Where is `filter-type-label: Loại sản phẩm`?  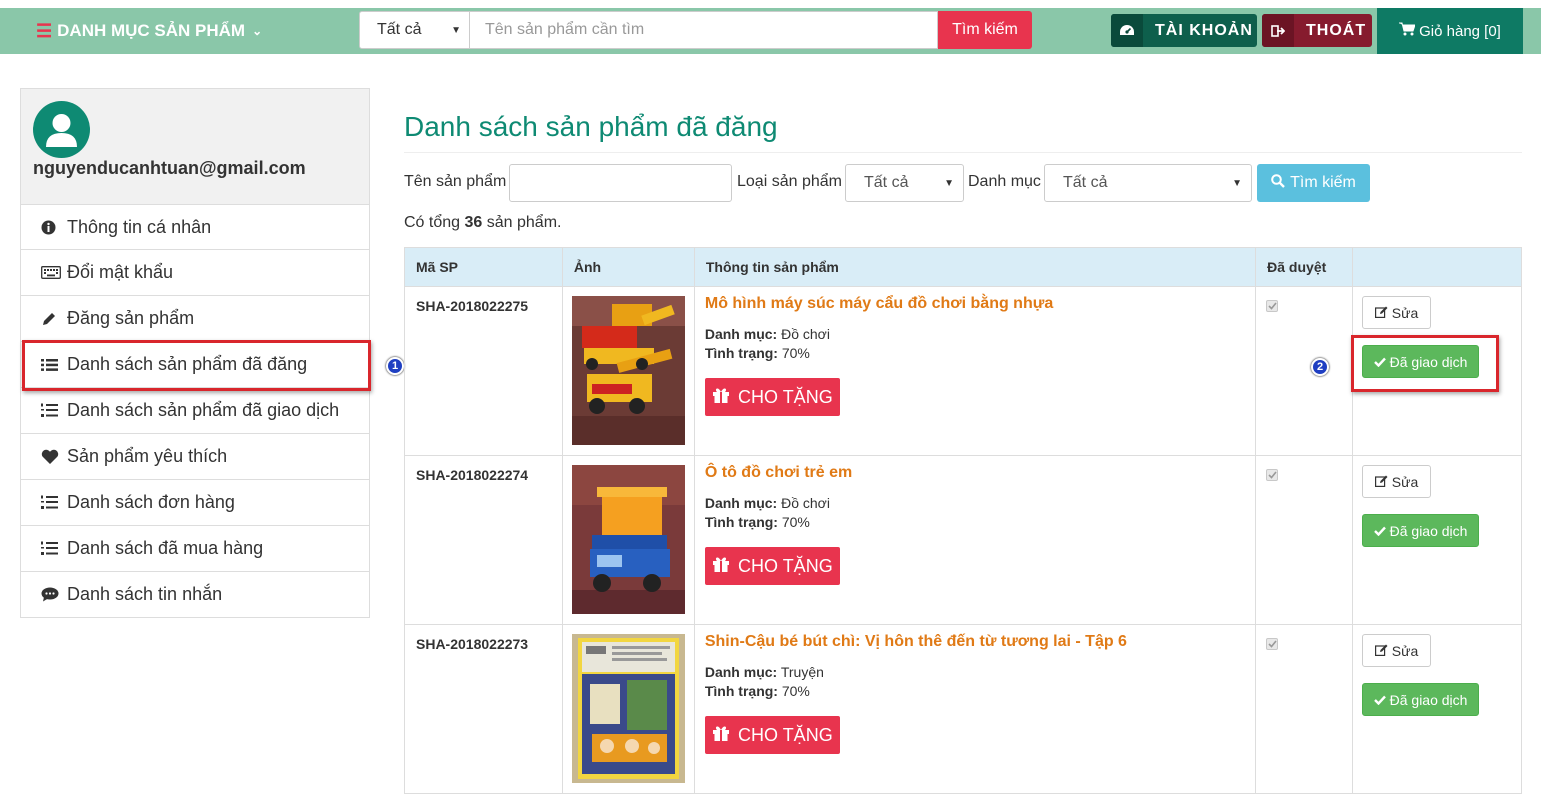 filter-type-label: Loại sản phẩm is located at coordinates (789, 181).